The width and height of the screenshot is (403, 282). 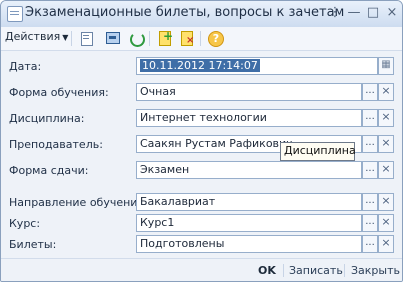 What do you see at coordinates (33, 36) in the screenshot?
I see `actions-label: Действия` at bounding box center [33, 36].